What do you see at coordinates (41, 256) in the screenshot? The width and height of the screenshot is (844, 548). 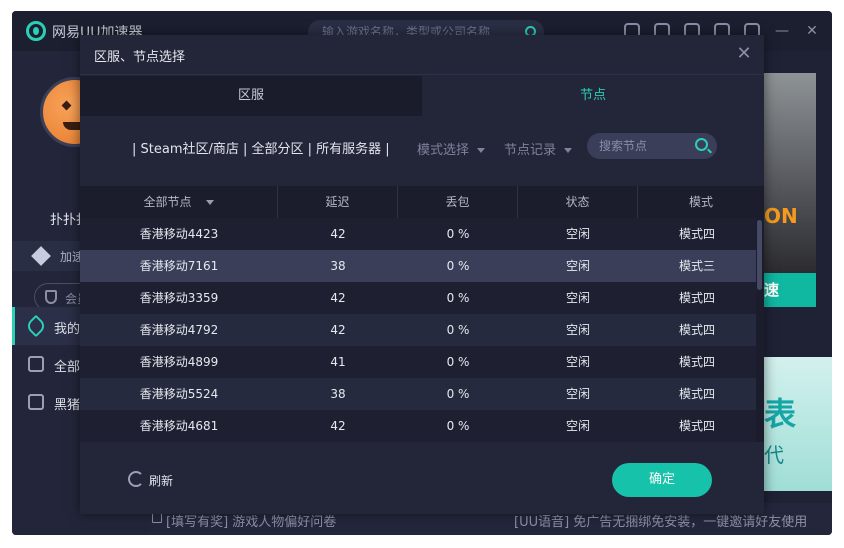 I see `diamond-icon` at bounding box center [41, 256].